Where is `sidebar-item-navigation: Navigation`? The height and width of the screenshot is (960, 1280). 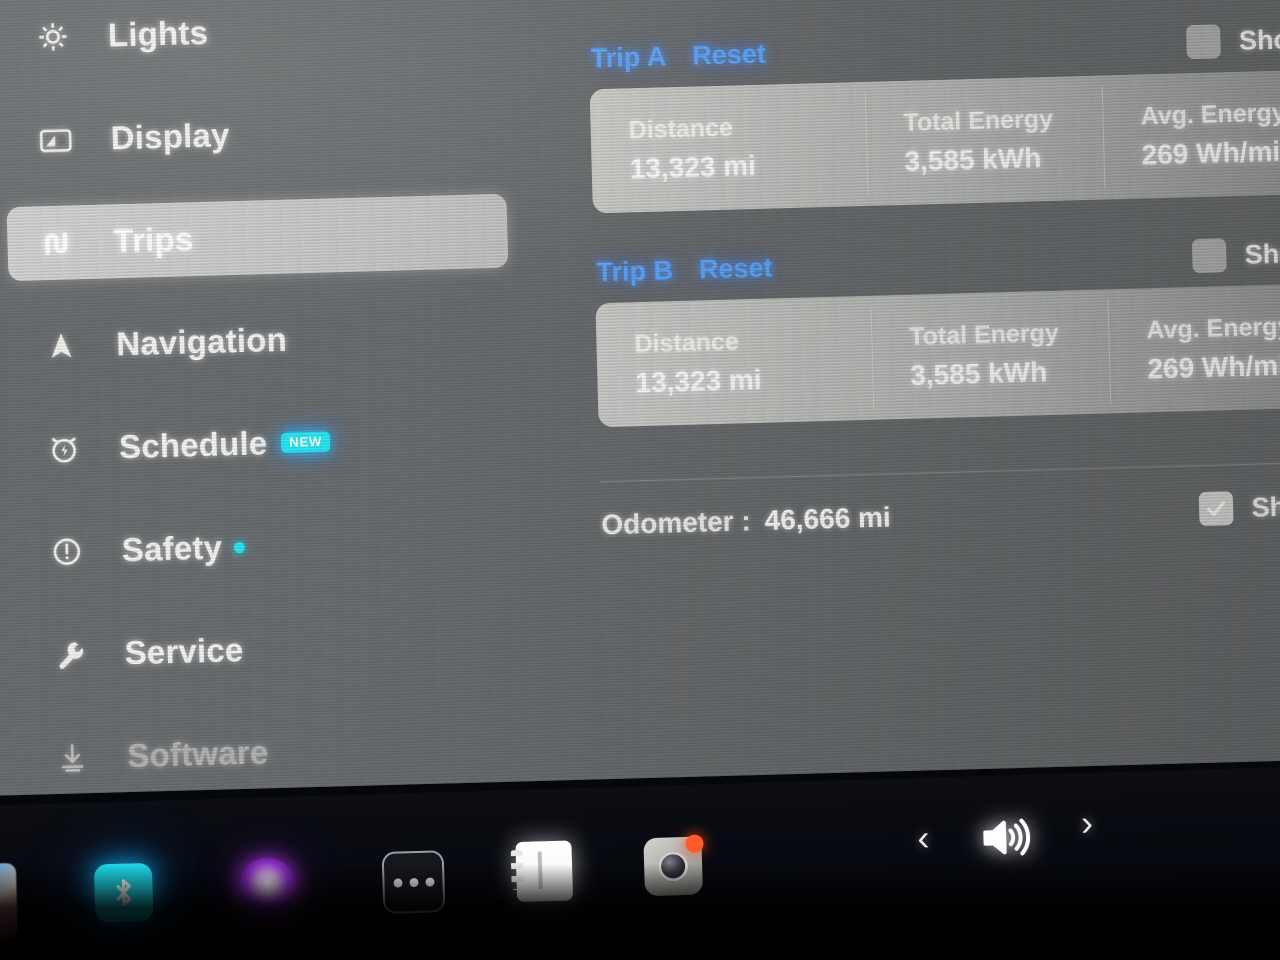 sidebar-item-navigation: Navigation is located at coordinates (280, 340).